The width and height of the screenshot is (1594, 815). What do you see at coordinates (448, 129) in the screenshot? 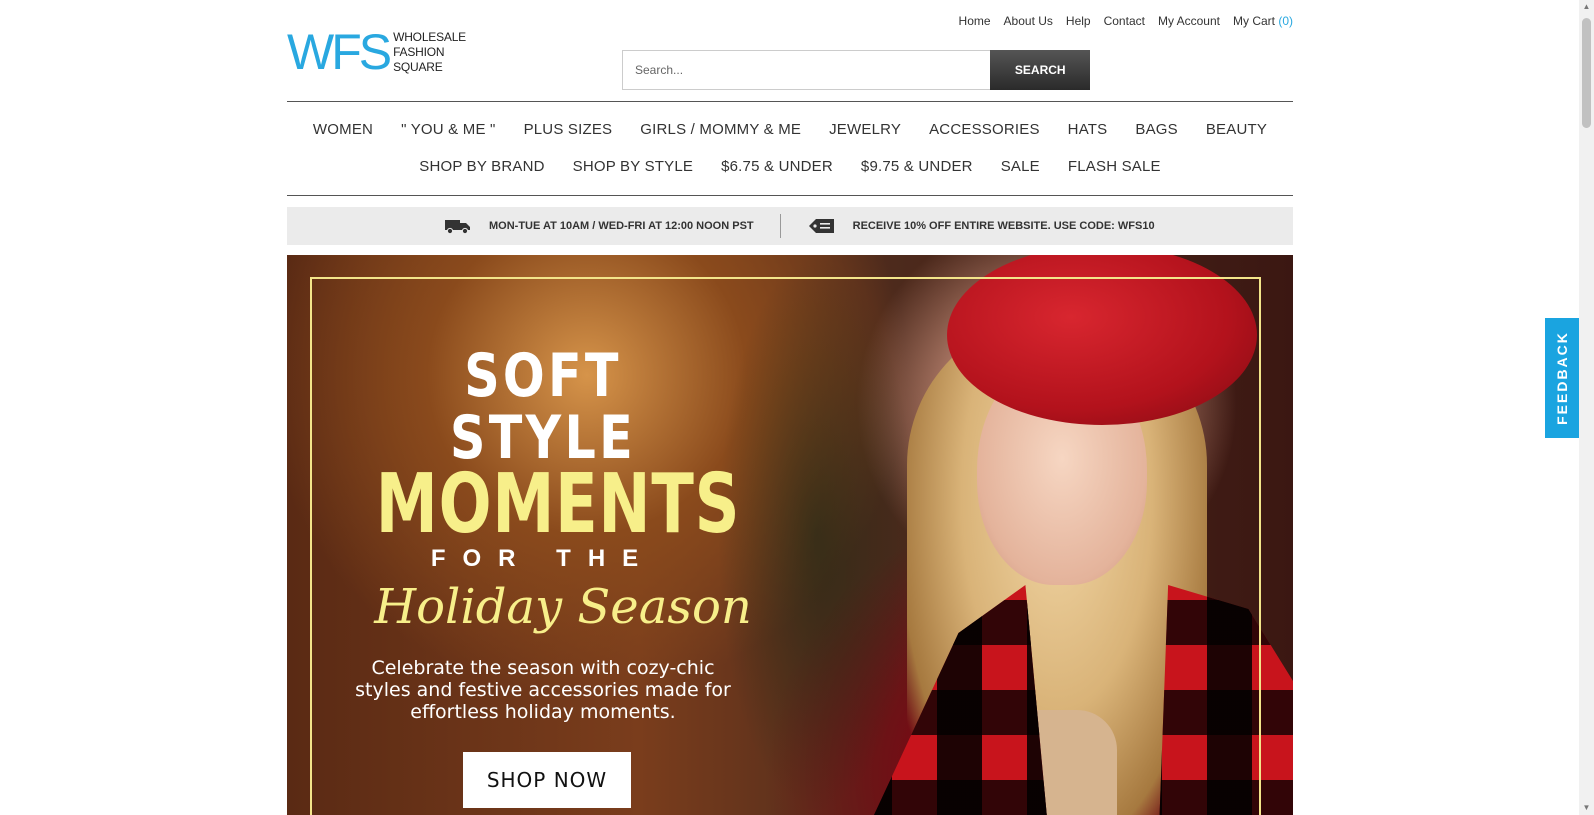
I see `nav-item-you-and-me: " YOU & ME "` at bounding box center [448, 129].